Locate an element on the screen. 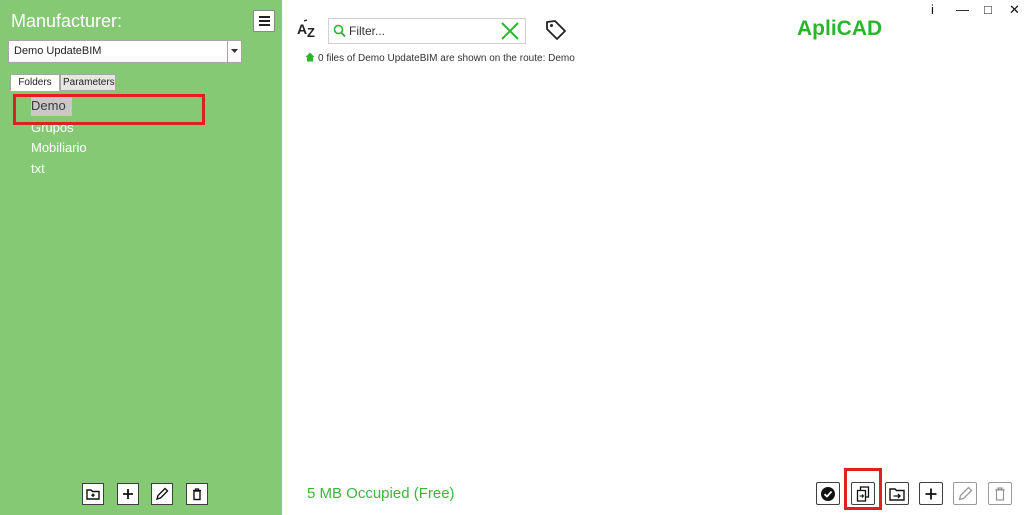 The width and height of the screenshot is (1030, 515). home-icon is located at coordinates (310, 57).